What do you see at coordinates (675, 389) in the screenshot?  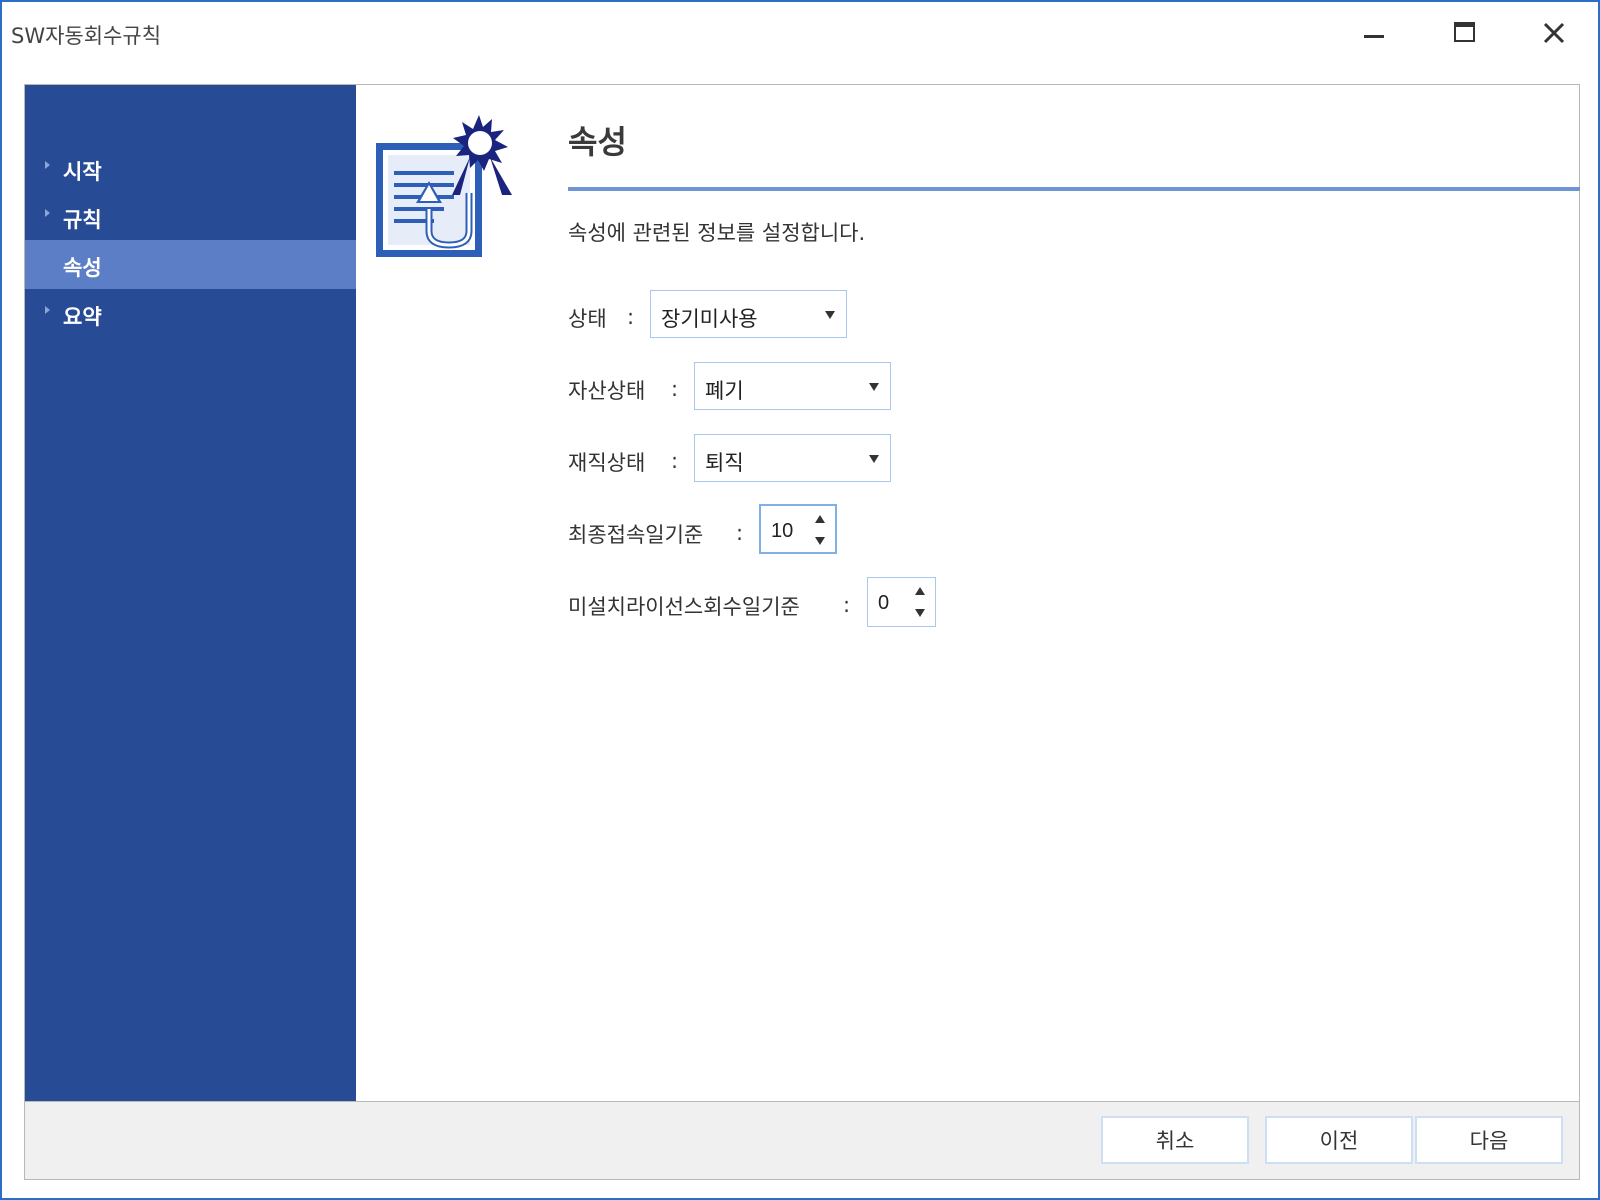 I see `asset-status-colon: :` at bounding box center [675, 389].